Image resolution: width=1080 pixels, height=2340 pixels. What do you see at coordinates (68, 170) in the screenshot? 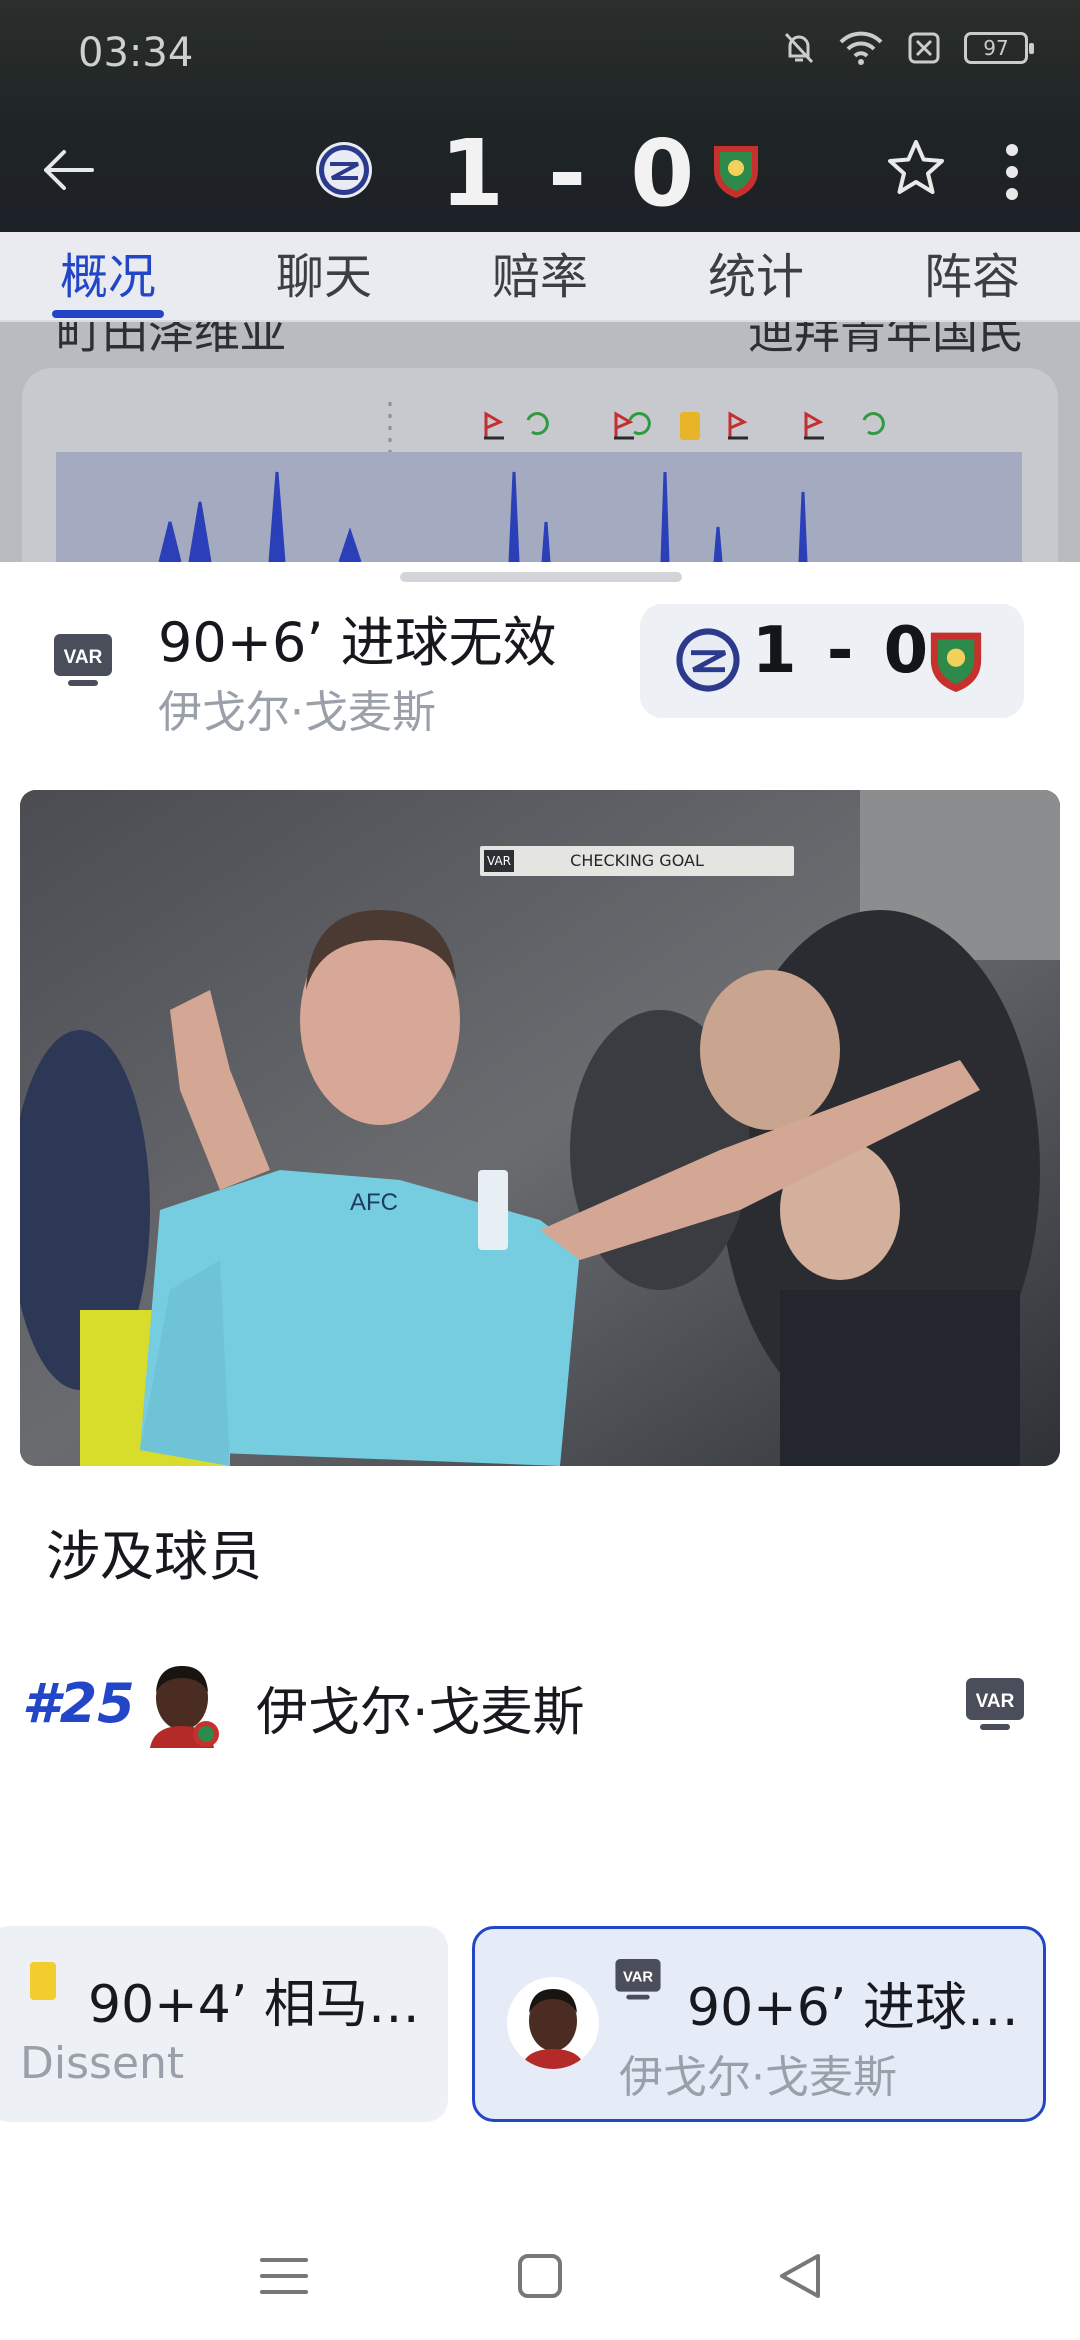
I see `back-arrow-icon` at bounding box center [68, 170].